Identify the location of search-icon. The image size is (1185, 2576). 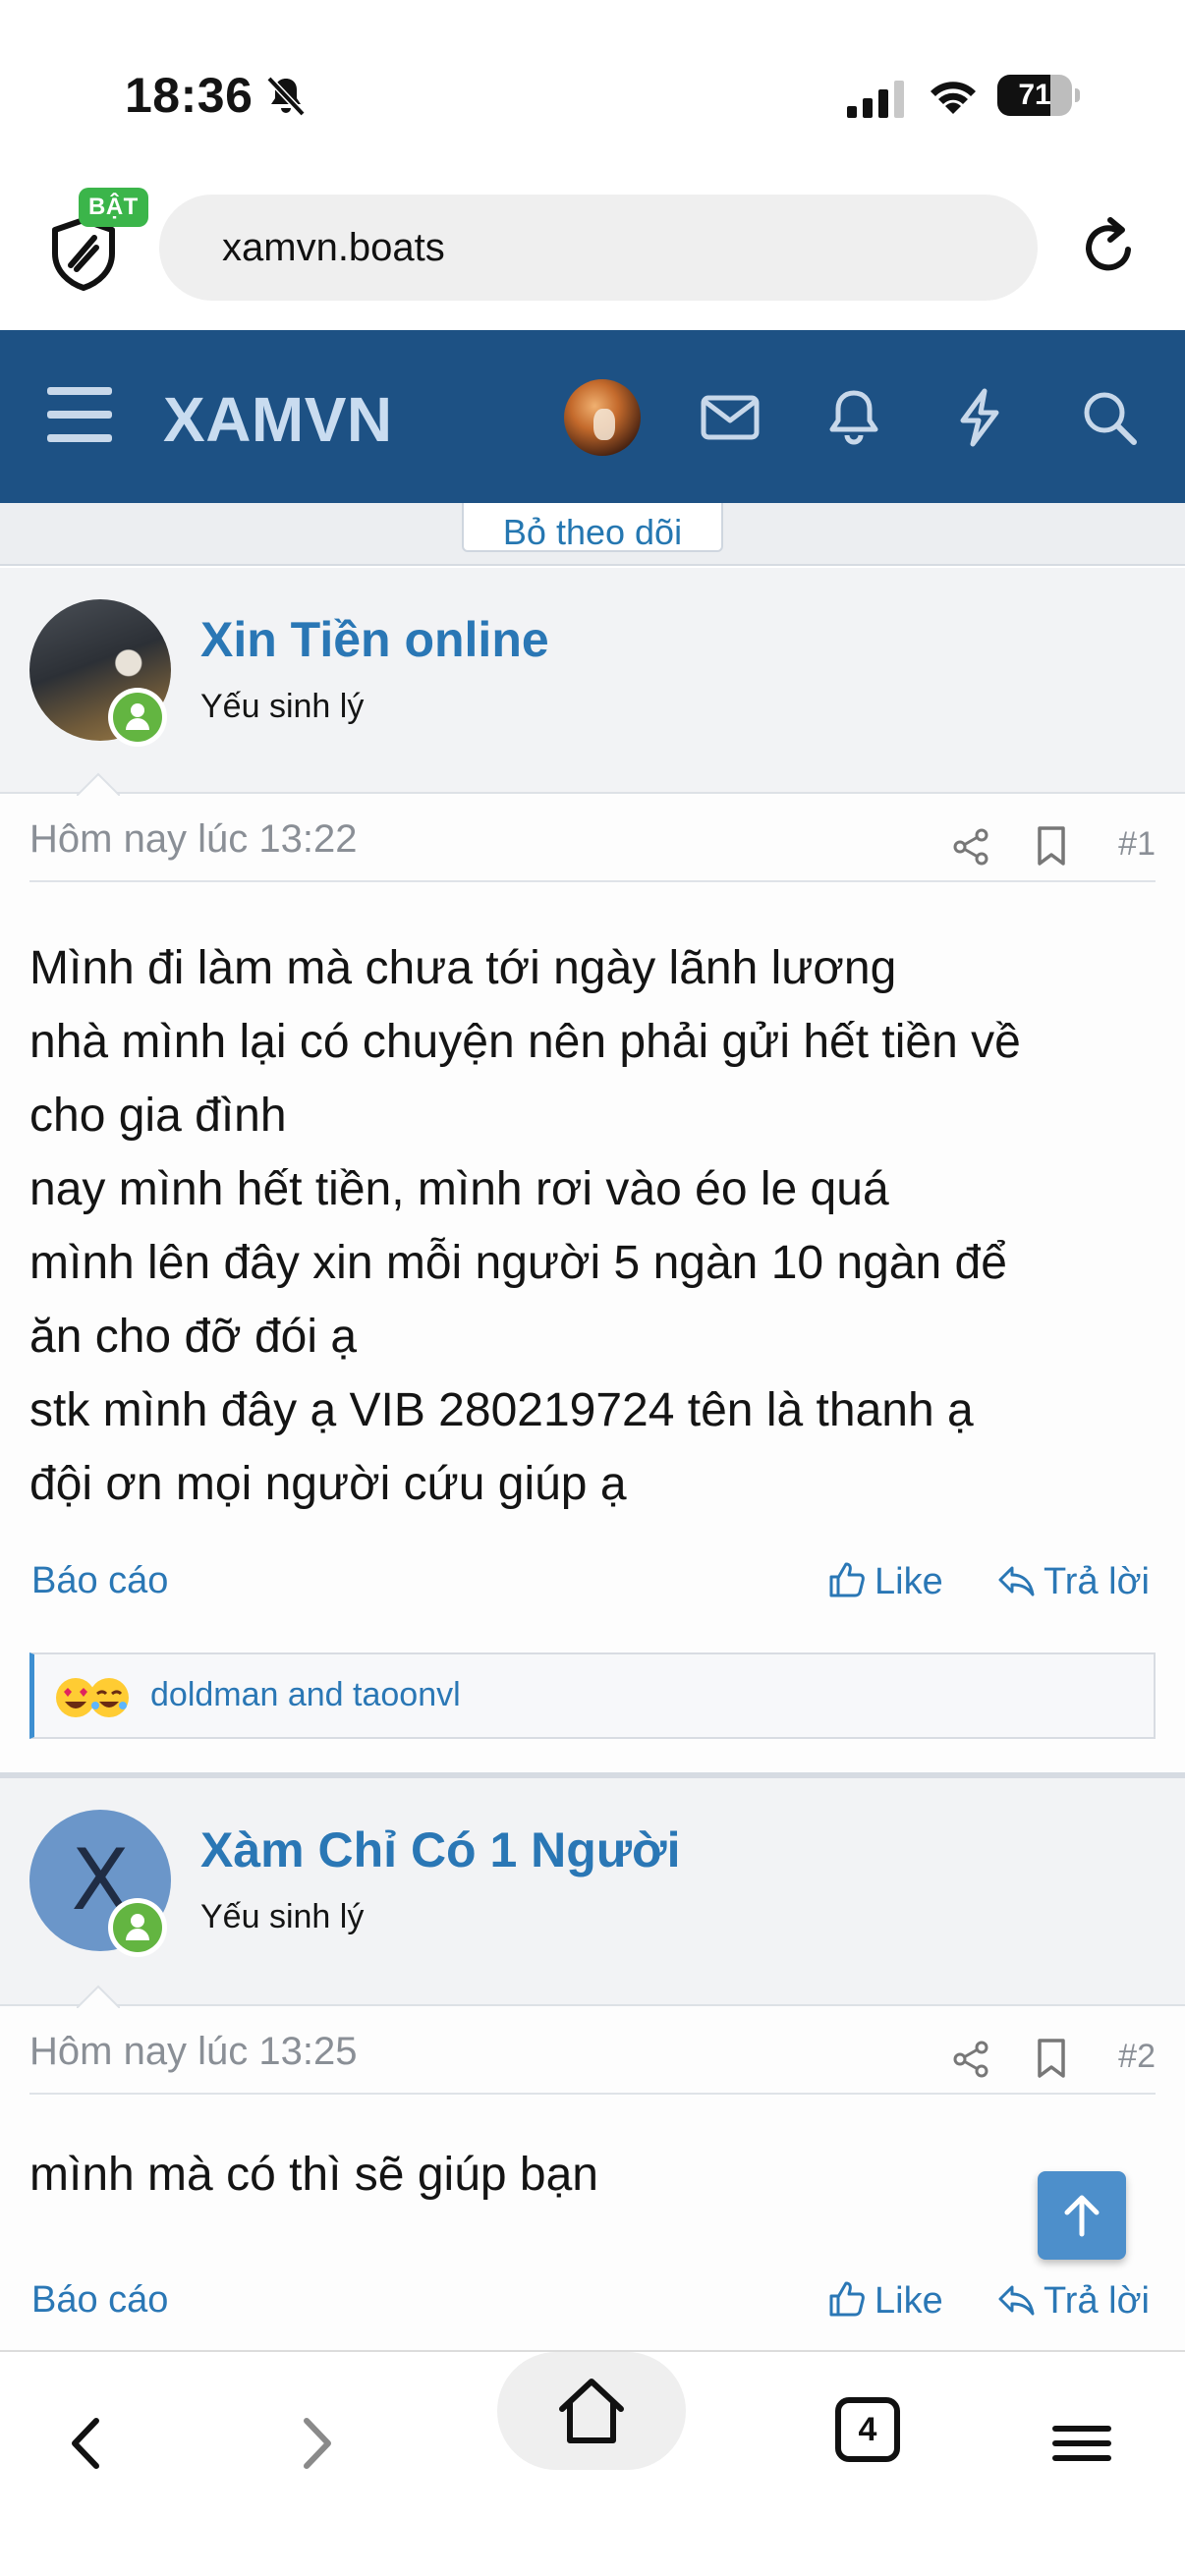
(1110, 417).